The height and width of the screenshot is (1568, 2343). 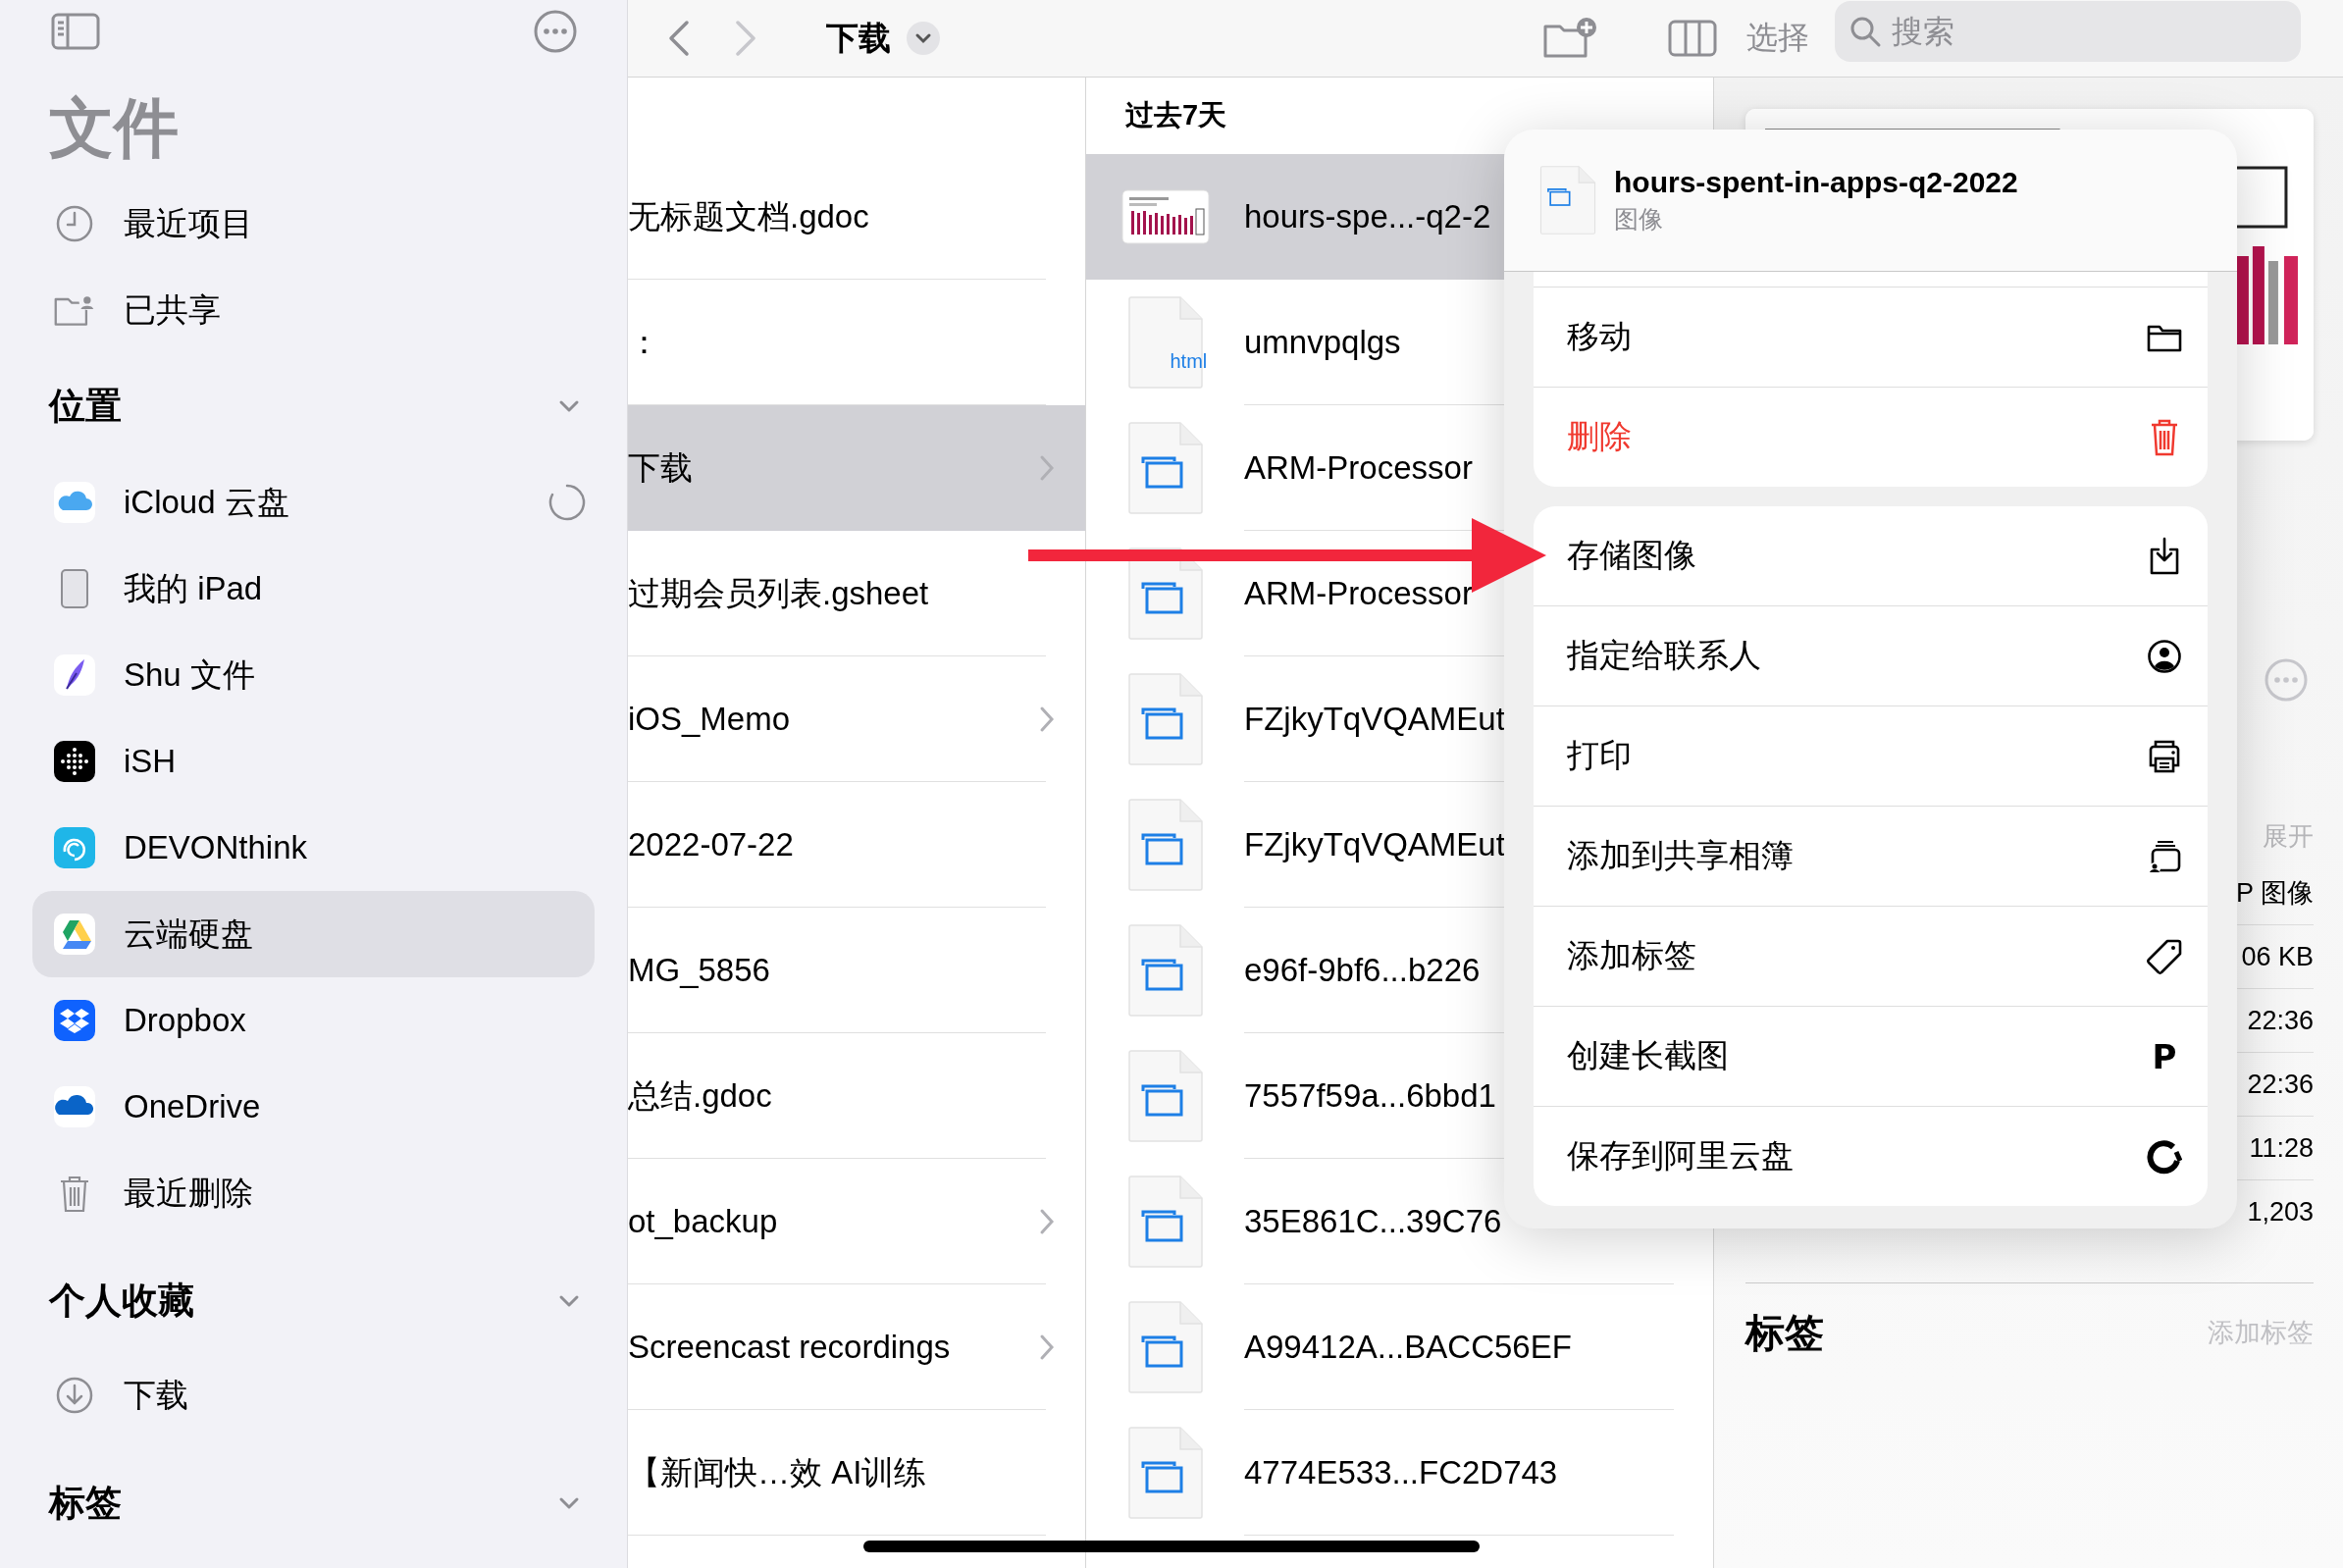 I want to click on search-field: 搜索, so click(x=2068, y=32).